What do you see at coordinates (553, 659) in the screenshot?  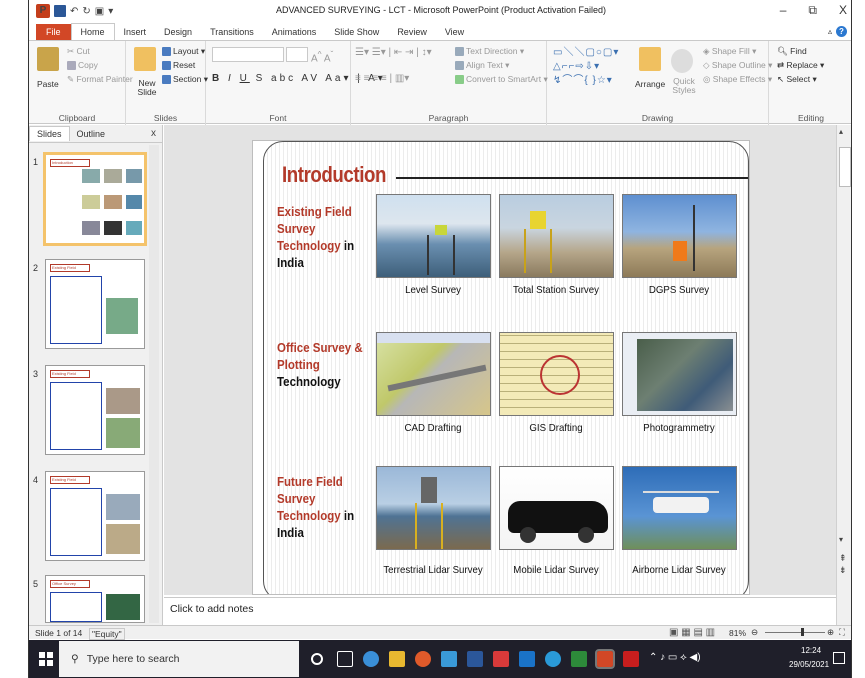 I see `telegram-icon` at bounding box center [553, 659].